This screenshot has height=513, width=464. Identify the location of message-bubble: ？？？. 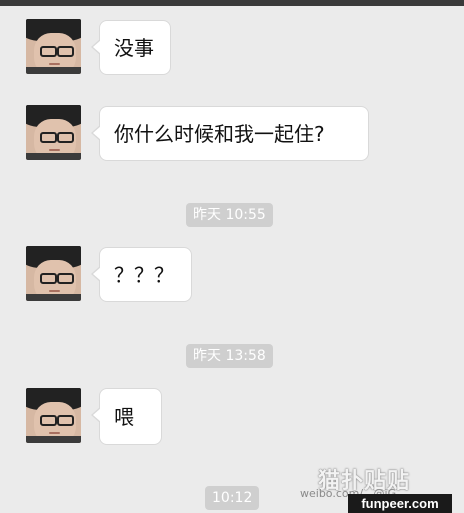
(141, 274).